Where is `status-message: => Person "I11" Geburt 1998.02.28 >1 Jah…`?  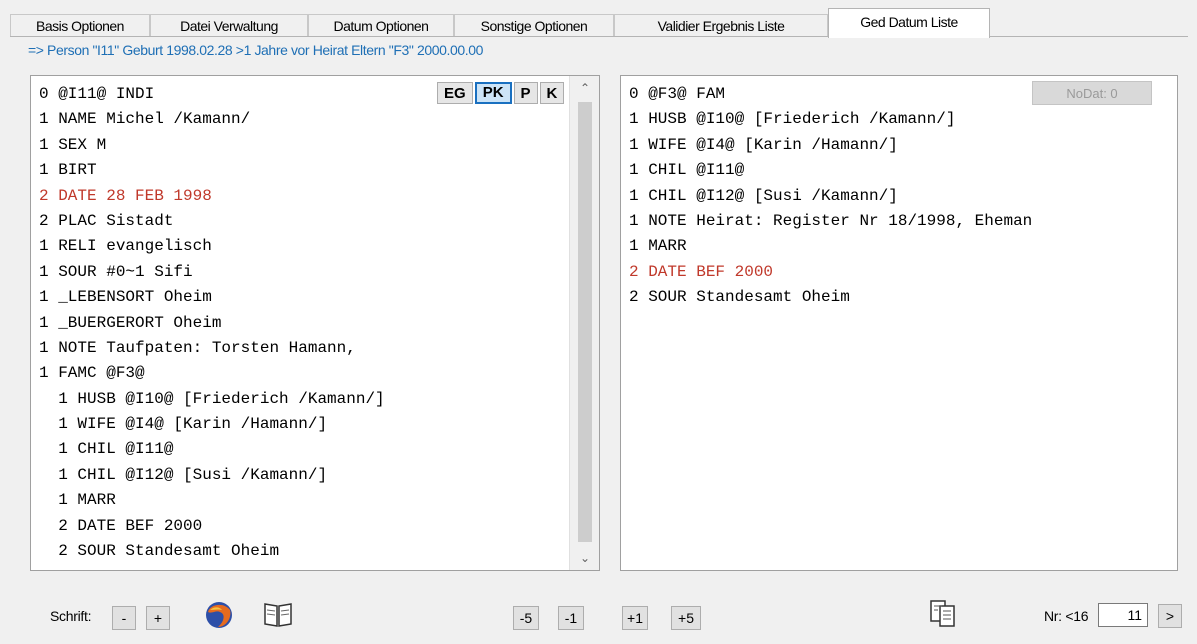 status-message: => Person "I11" Geburt 1998.02.28 >1 Jah… is located at coordinates (256, 50).